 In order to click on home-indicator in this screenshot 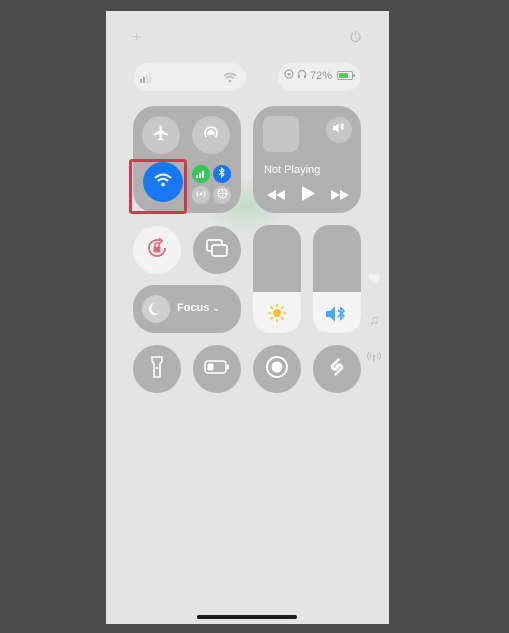, I will do `click(247, 617)`.